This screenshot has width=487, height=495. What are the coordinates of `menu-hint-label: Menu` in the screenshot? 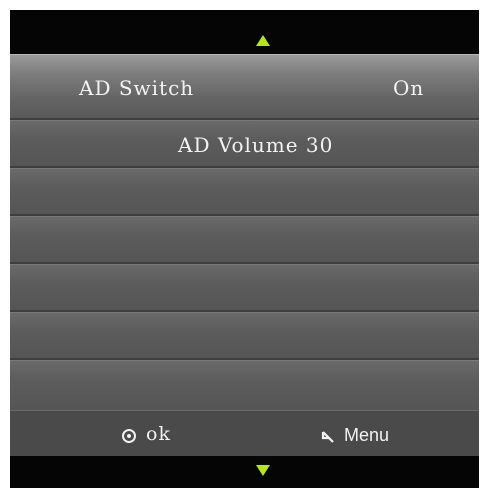 It's located at (367, 435).